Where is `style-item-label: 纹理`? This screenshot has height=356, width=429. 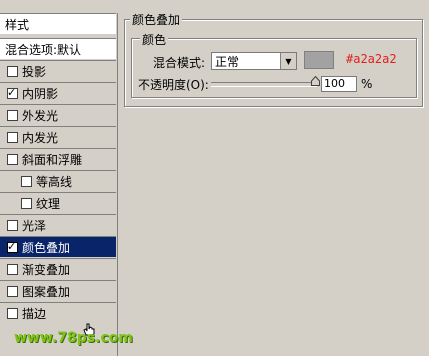 style-item-label: 纹理 is located at coordinates (48, 203).